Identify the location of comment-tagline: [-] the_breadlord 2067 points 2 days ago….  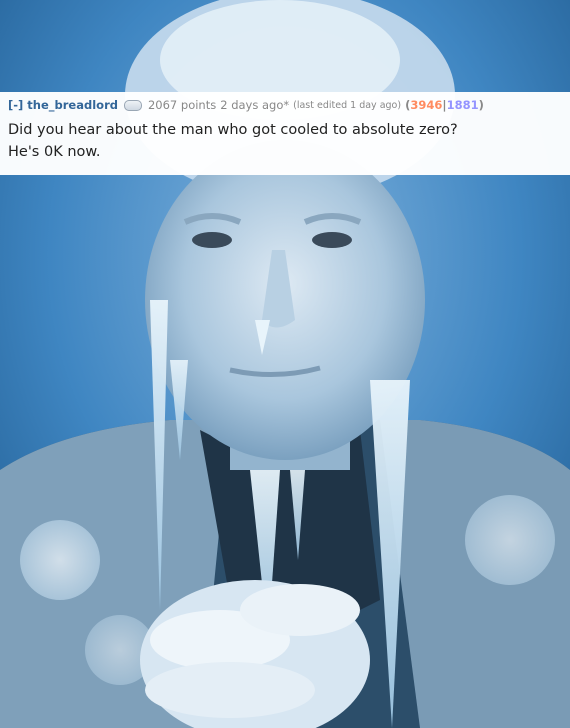
(285, 105).